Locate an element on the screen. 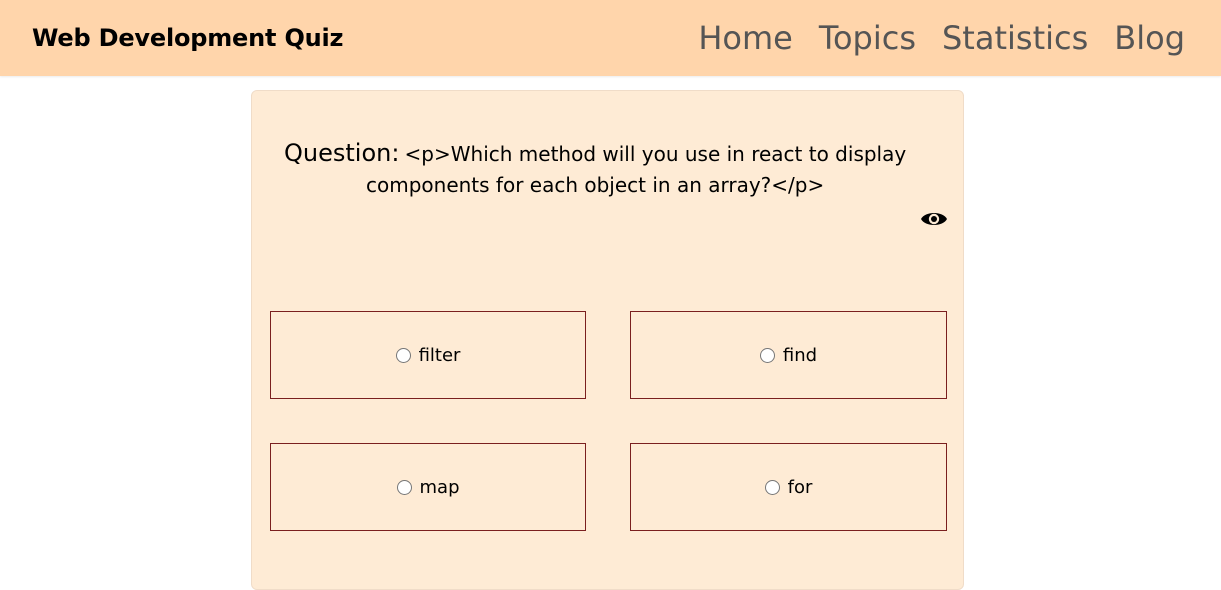  nav-link-home: Home is located at coordinates (745, 38).